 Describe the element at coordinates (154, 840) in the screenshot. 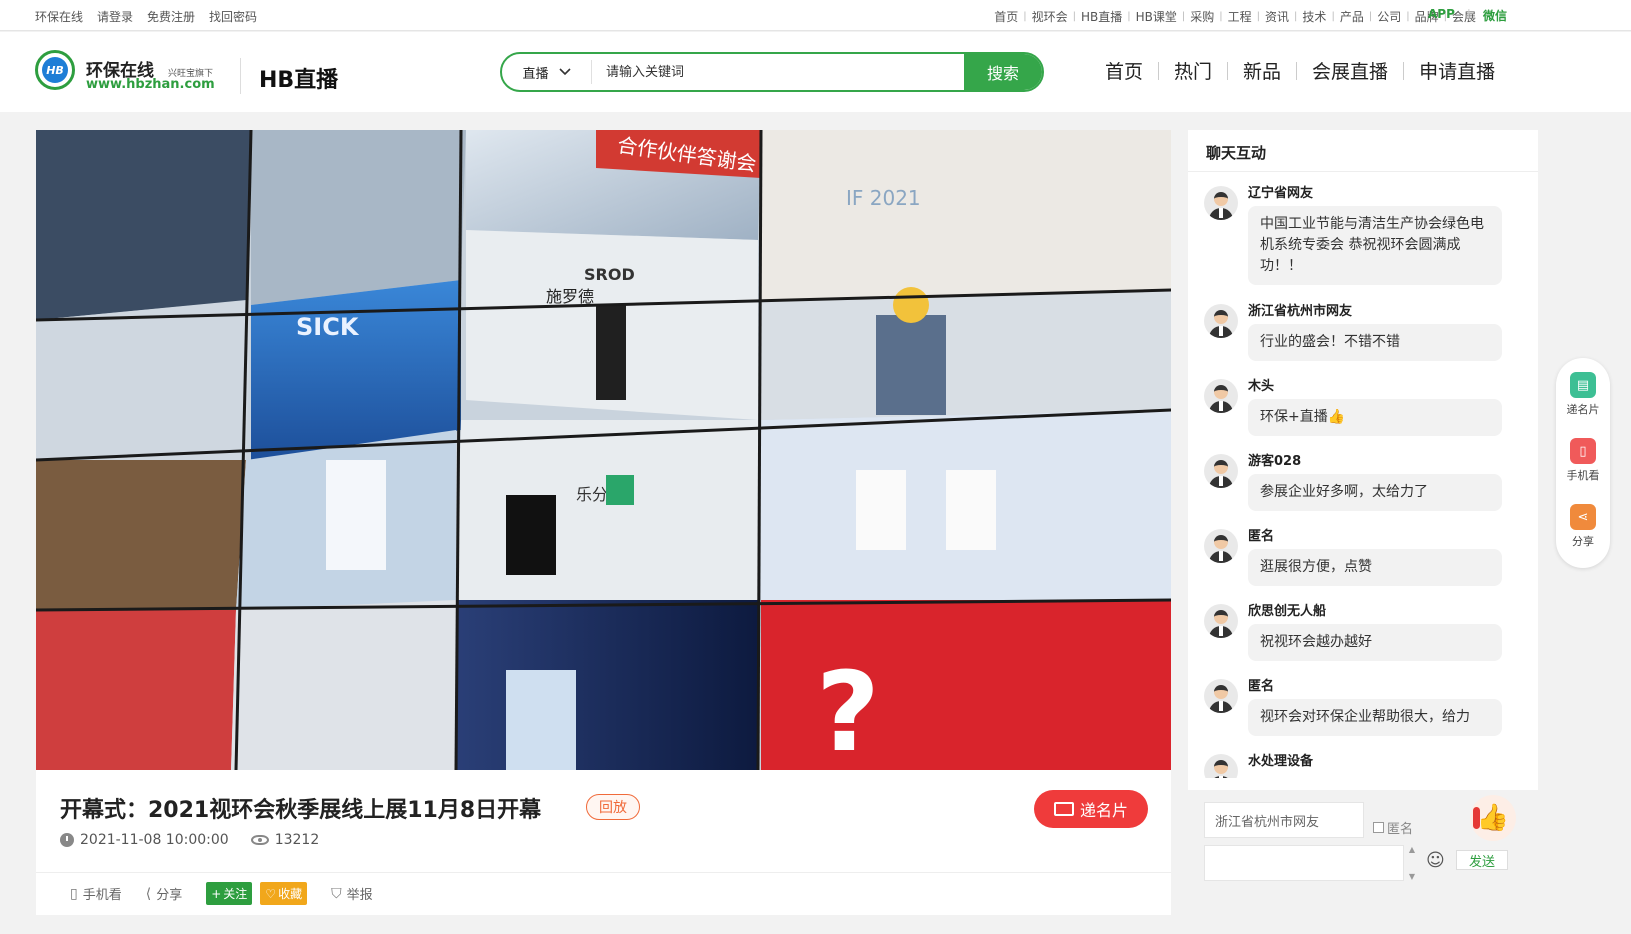

I see `live-datetime: 2021-11-08 10:00:00` at that location.